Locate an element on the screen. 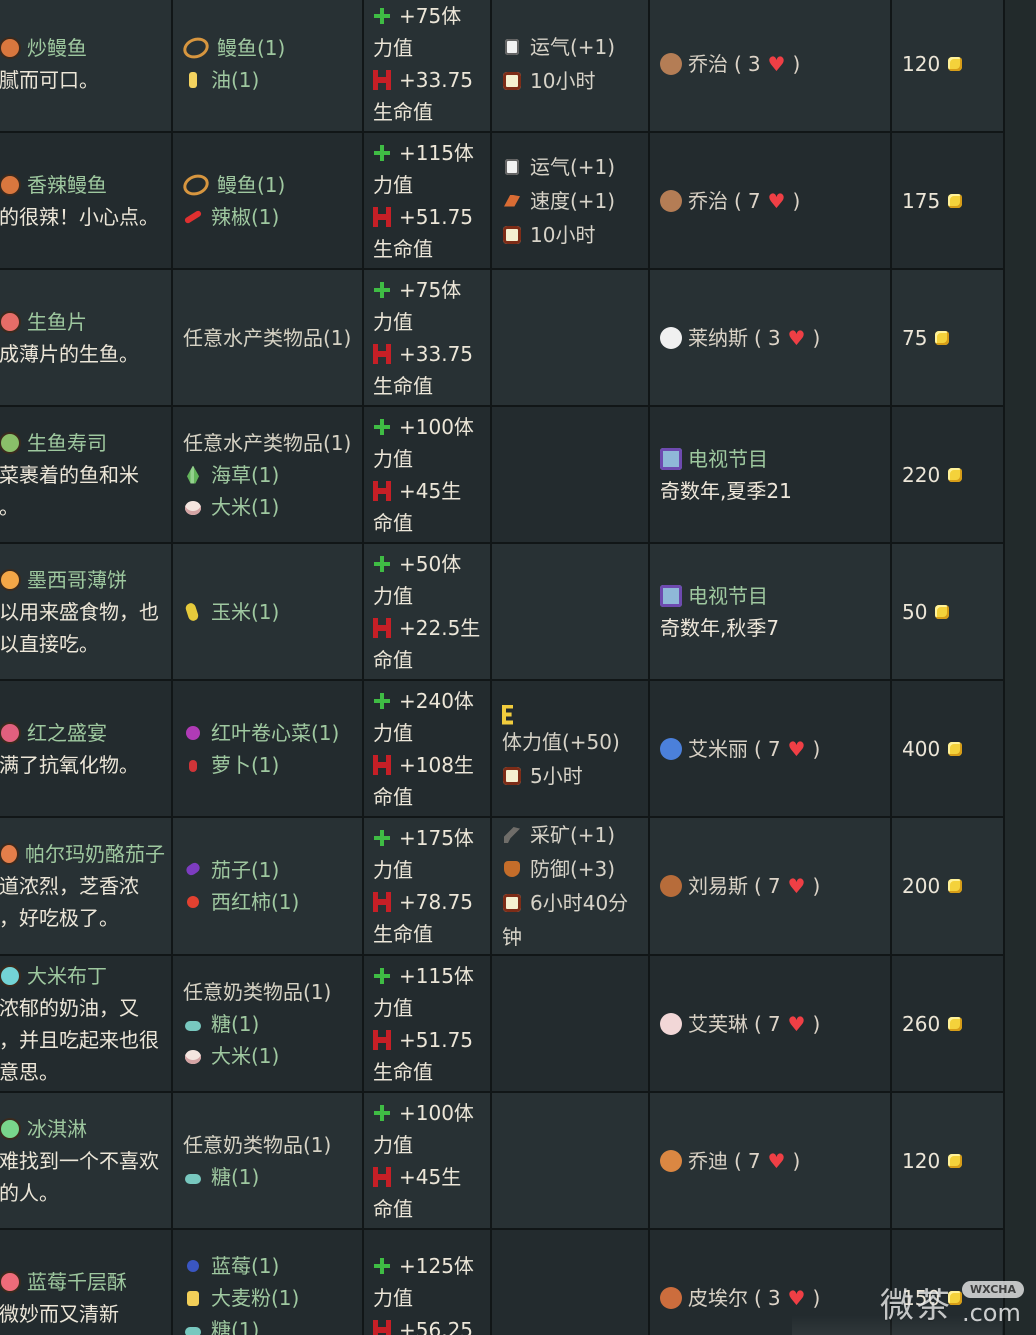 This screenshot has width=1036, height=1335. buff-cell: 体力值(+50) 5小时 is located at coordinates (570, 748).